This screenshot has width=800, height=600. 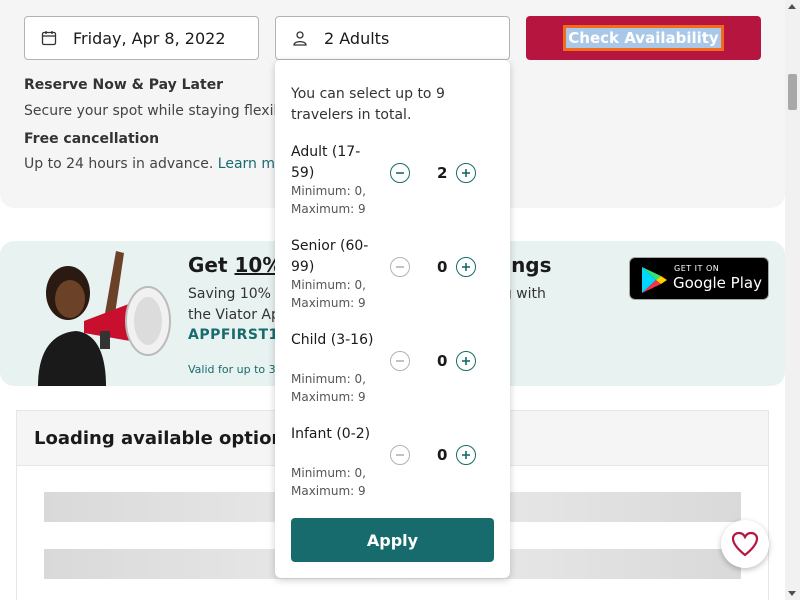 I want to click on page-scrollbar, so click(x=792, y=300).